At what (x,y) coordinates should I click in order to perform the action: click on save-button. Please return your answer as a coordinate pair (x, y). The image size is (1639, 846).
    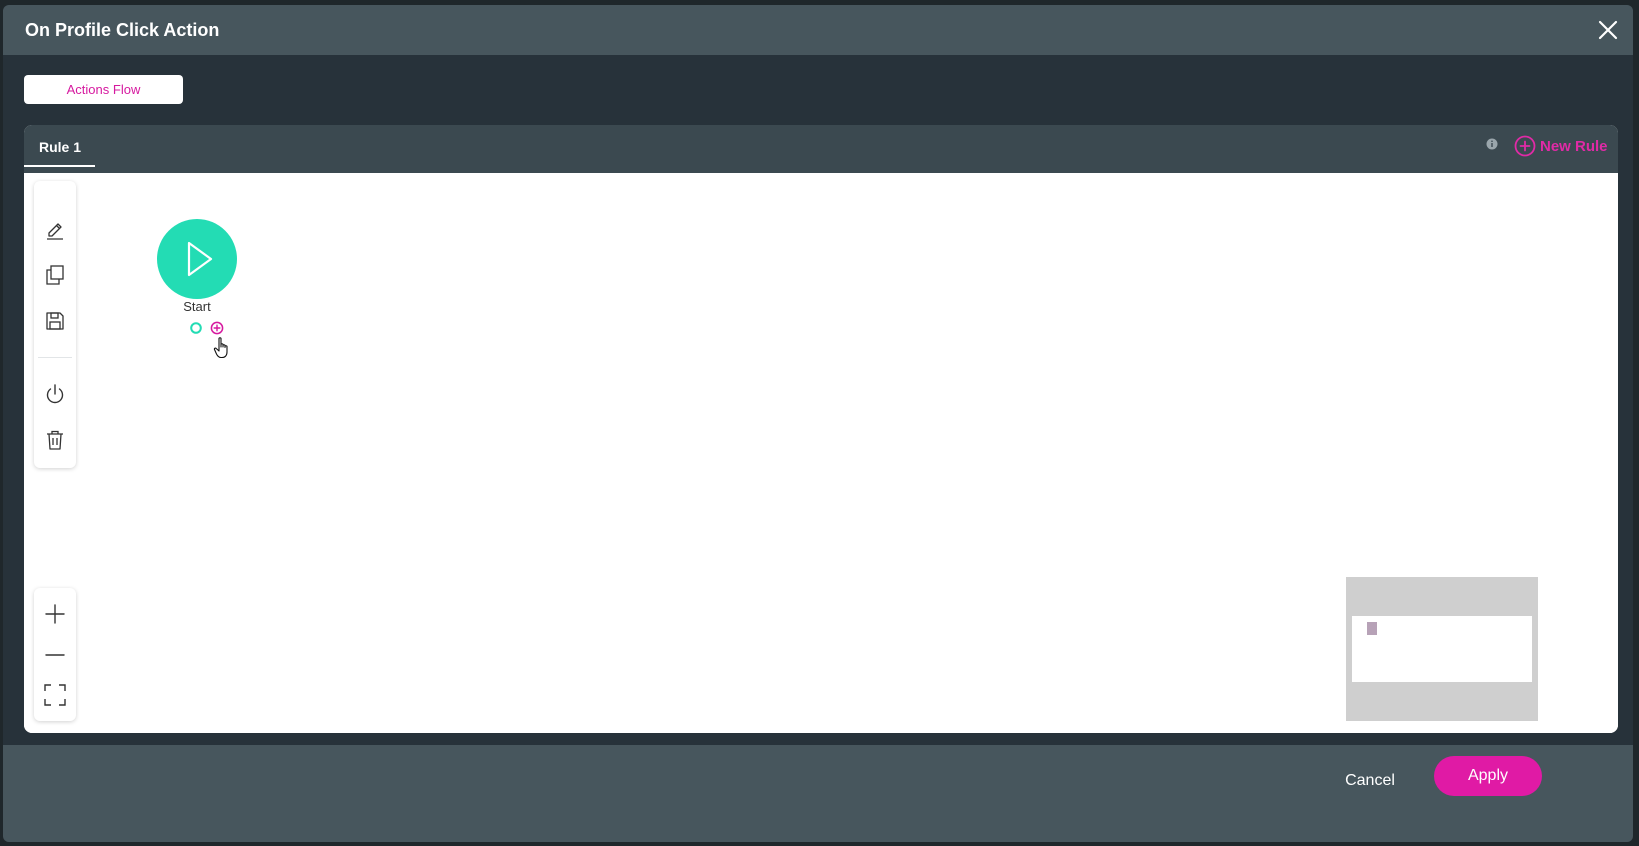
    Looking at the image, I should click on (55, 321).